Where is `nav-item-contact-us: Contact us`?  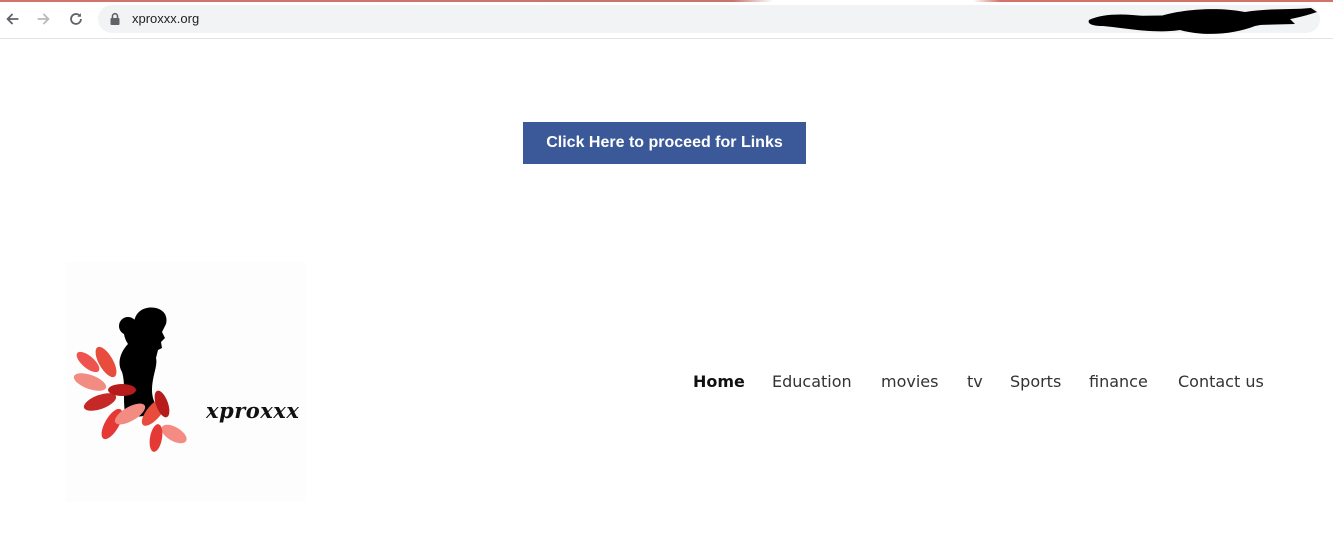 nav-item-contact-us: Contact us is located at coordinates (1221, 381).